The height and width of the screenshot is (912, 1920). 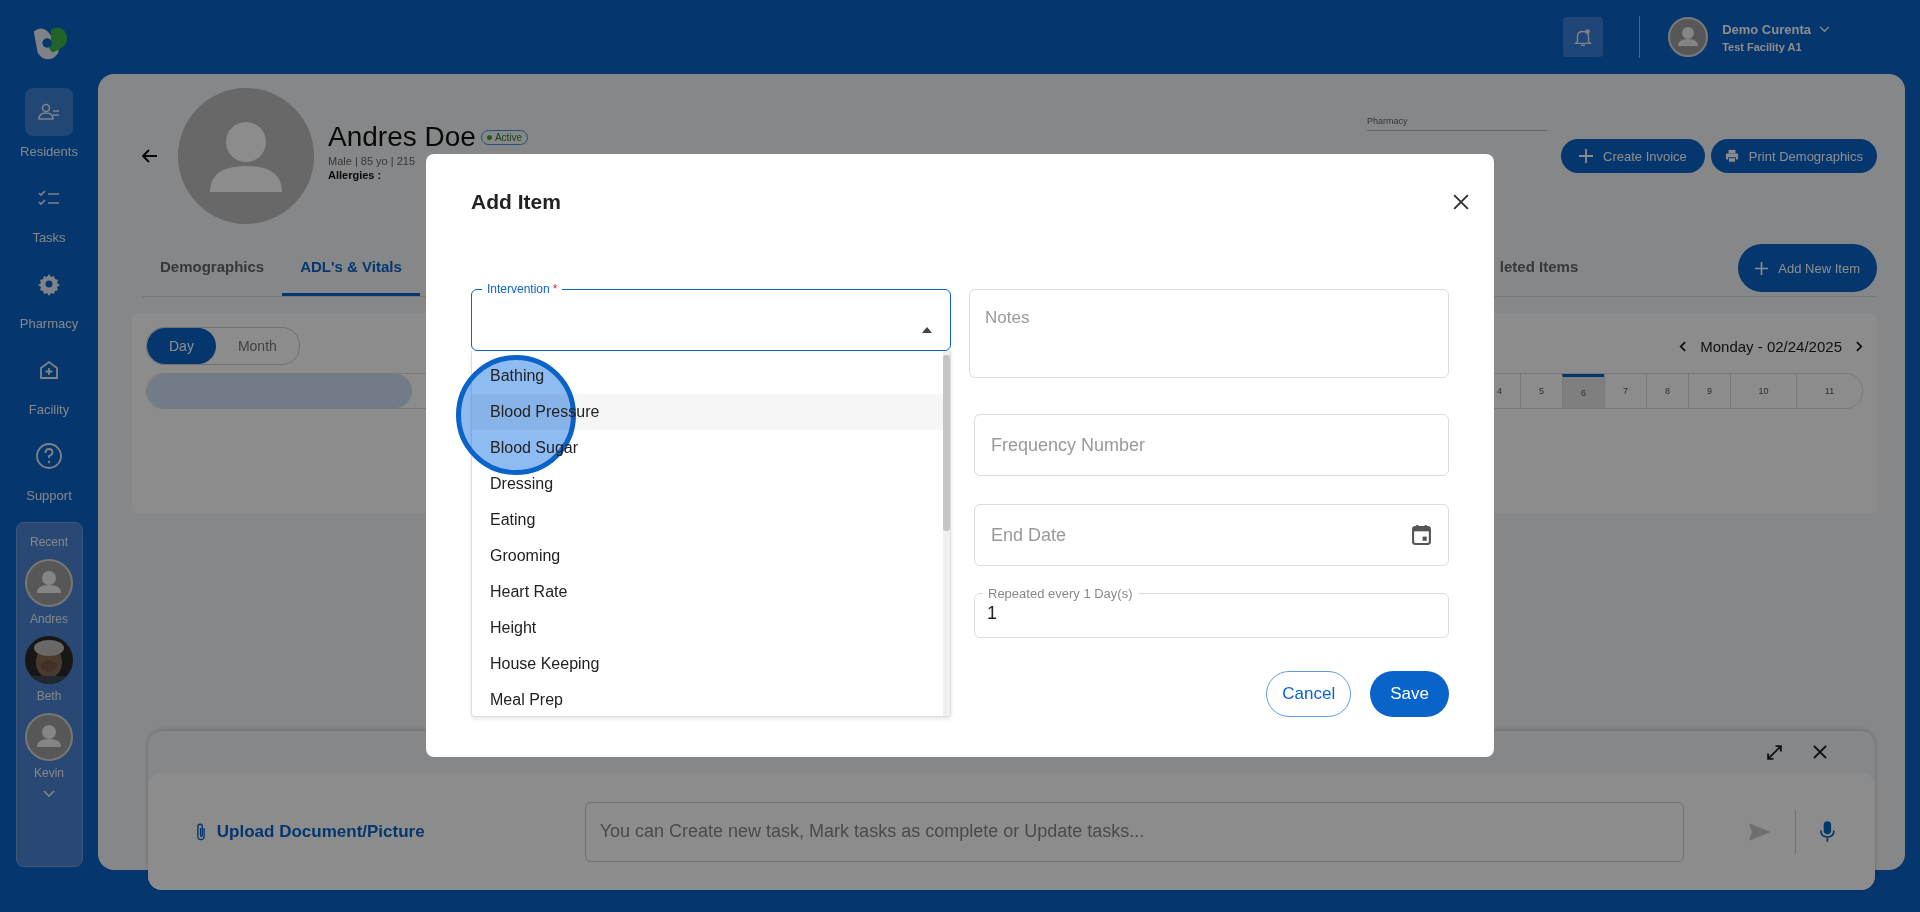 I want to click on resident-details: Male | 85 yo | 215, so click(x=372, y=161).